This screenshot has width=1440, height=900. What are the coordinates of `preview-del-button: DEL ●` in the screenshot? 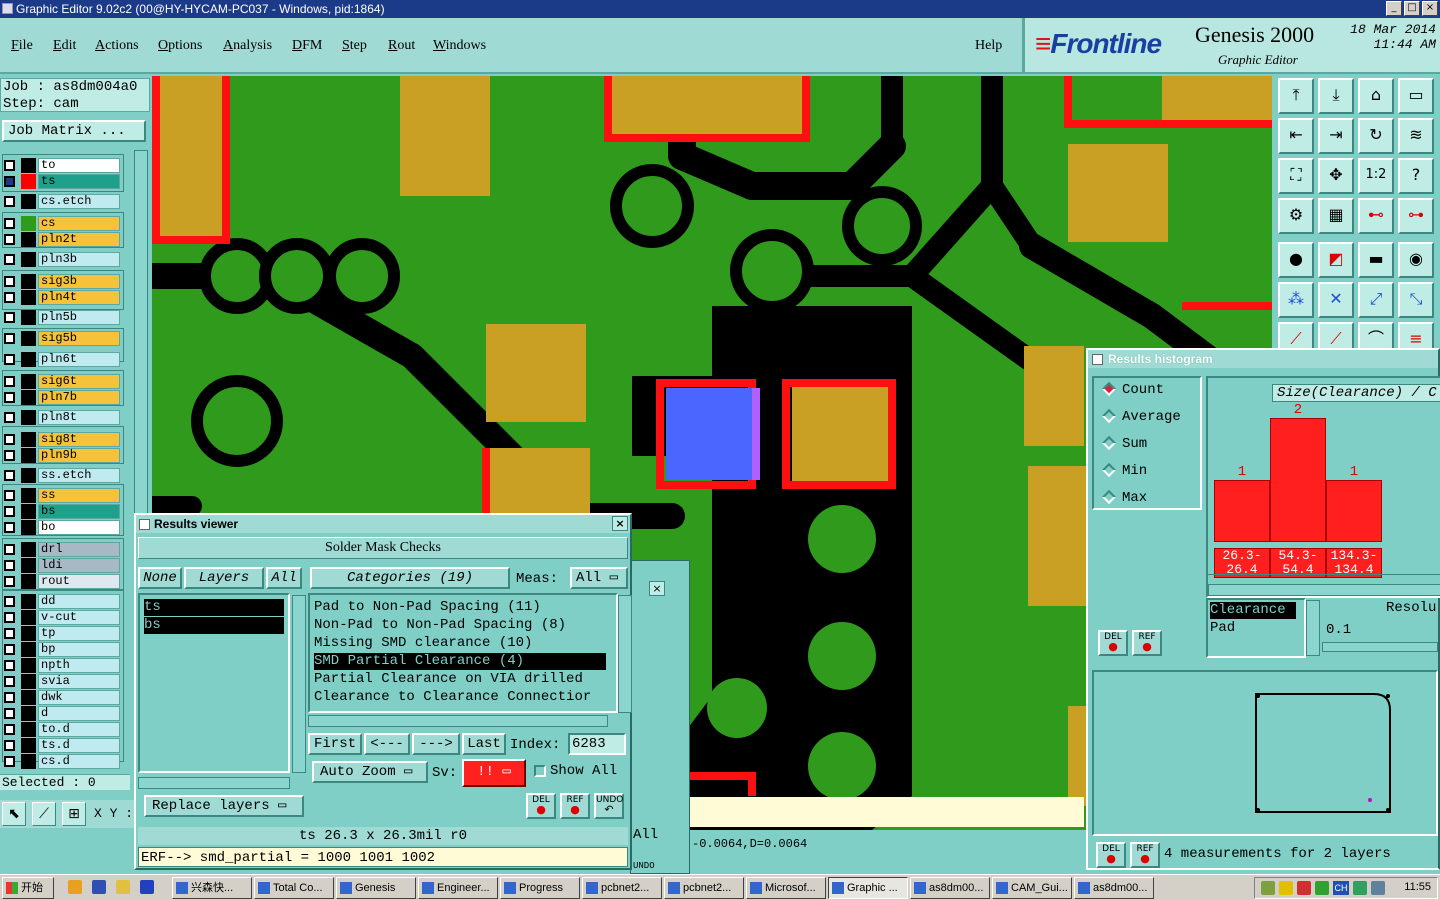 It's located at (1111, 855).